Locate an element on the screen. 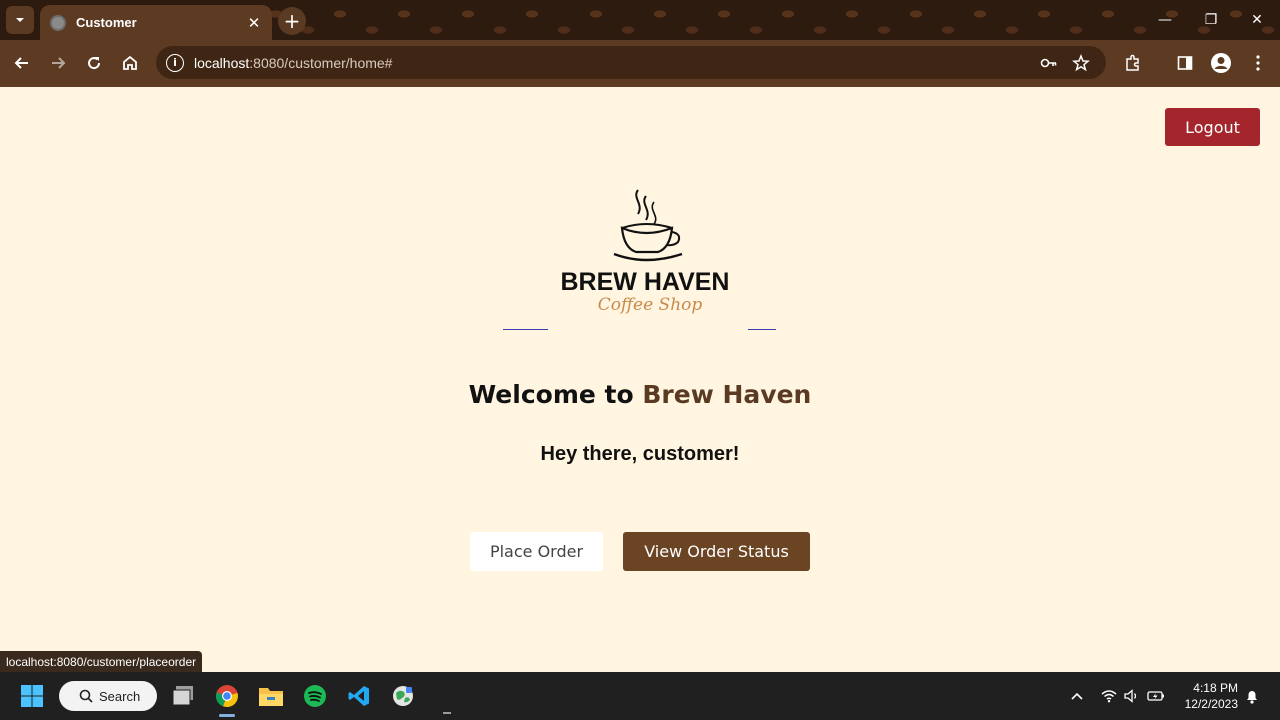 The width and height of the screenshot is (1280, 720). taskbar-search: Search is located at coordinates (108, 696).